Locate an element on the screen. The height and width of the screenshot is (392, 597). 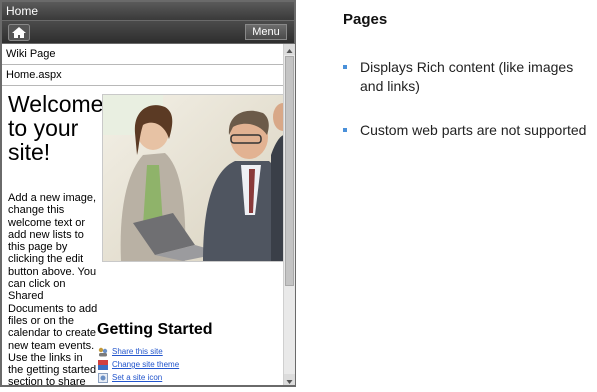
menu-button: Menu is located at coordinates (266, 32).